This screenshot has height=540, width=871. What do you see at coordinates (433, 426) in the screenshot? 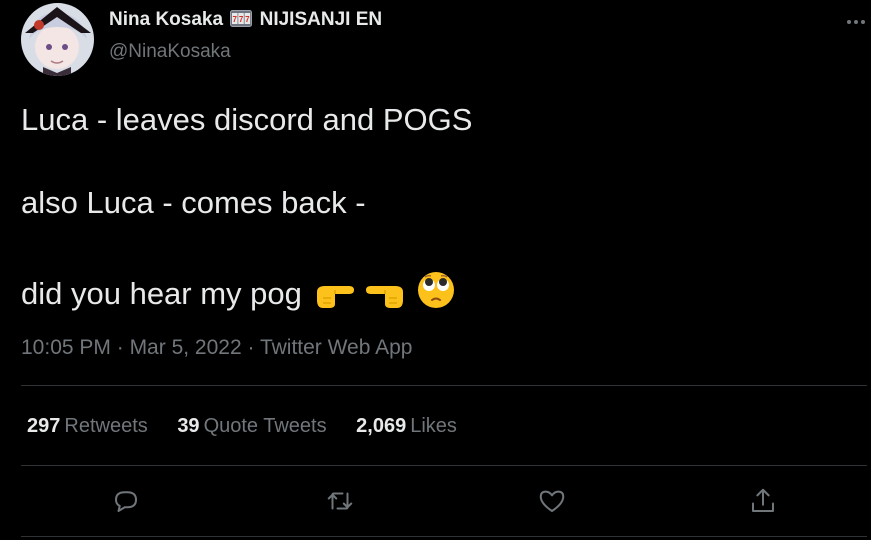
I see `likes-label: Likes` at bounding box center [433, 426].